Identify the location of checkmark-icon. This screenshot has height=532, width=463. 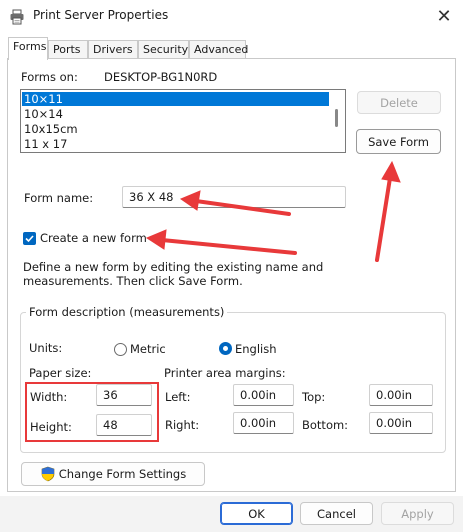
(29, 239).